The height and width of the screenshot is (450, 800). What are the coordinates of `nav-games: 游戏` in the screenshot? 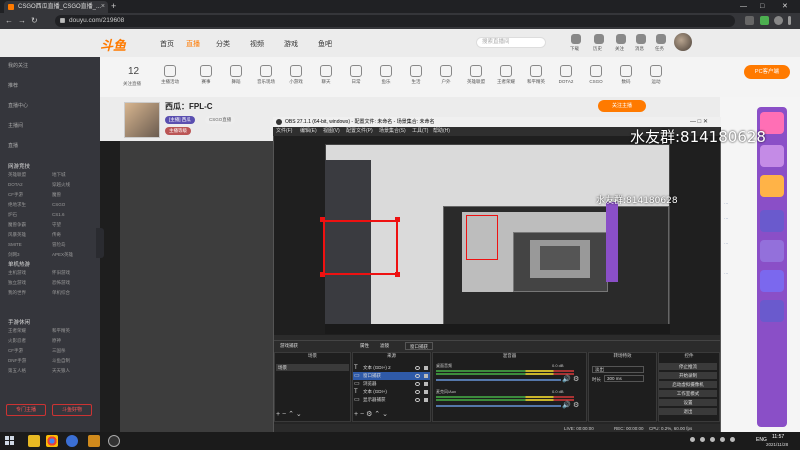 It's located at (291, 44).